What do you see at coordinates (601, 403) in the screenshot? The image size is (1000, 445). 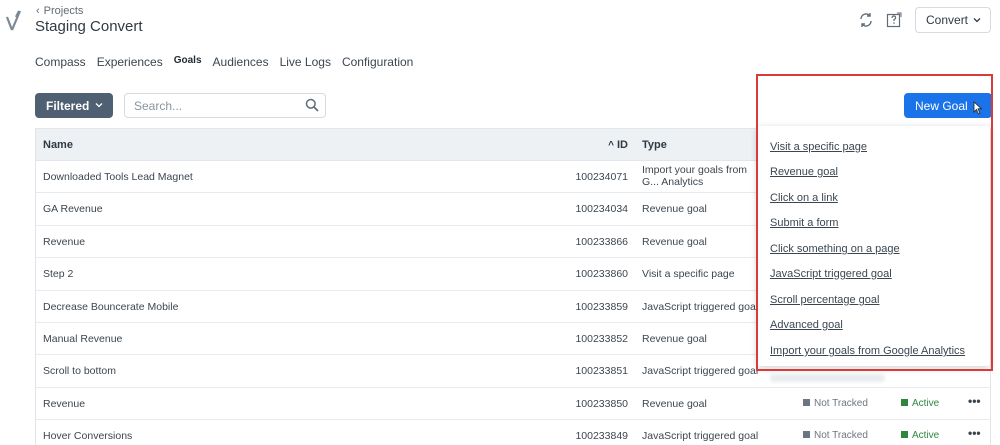 I see `row-id: 100233850` at bounding box center [601, 403].